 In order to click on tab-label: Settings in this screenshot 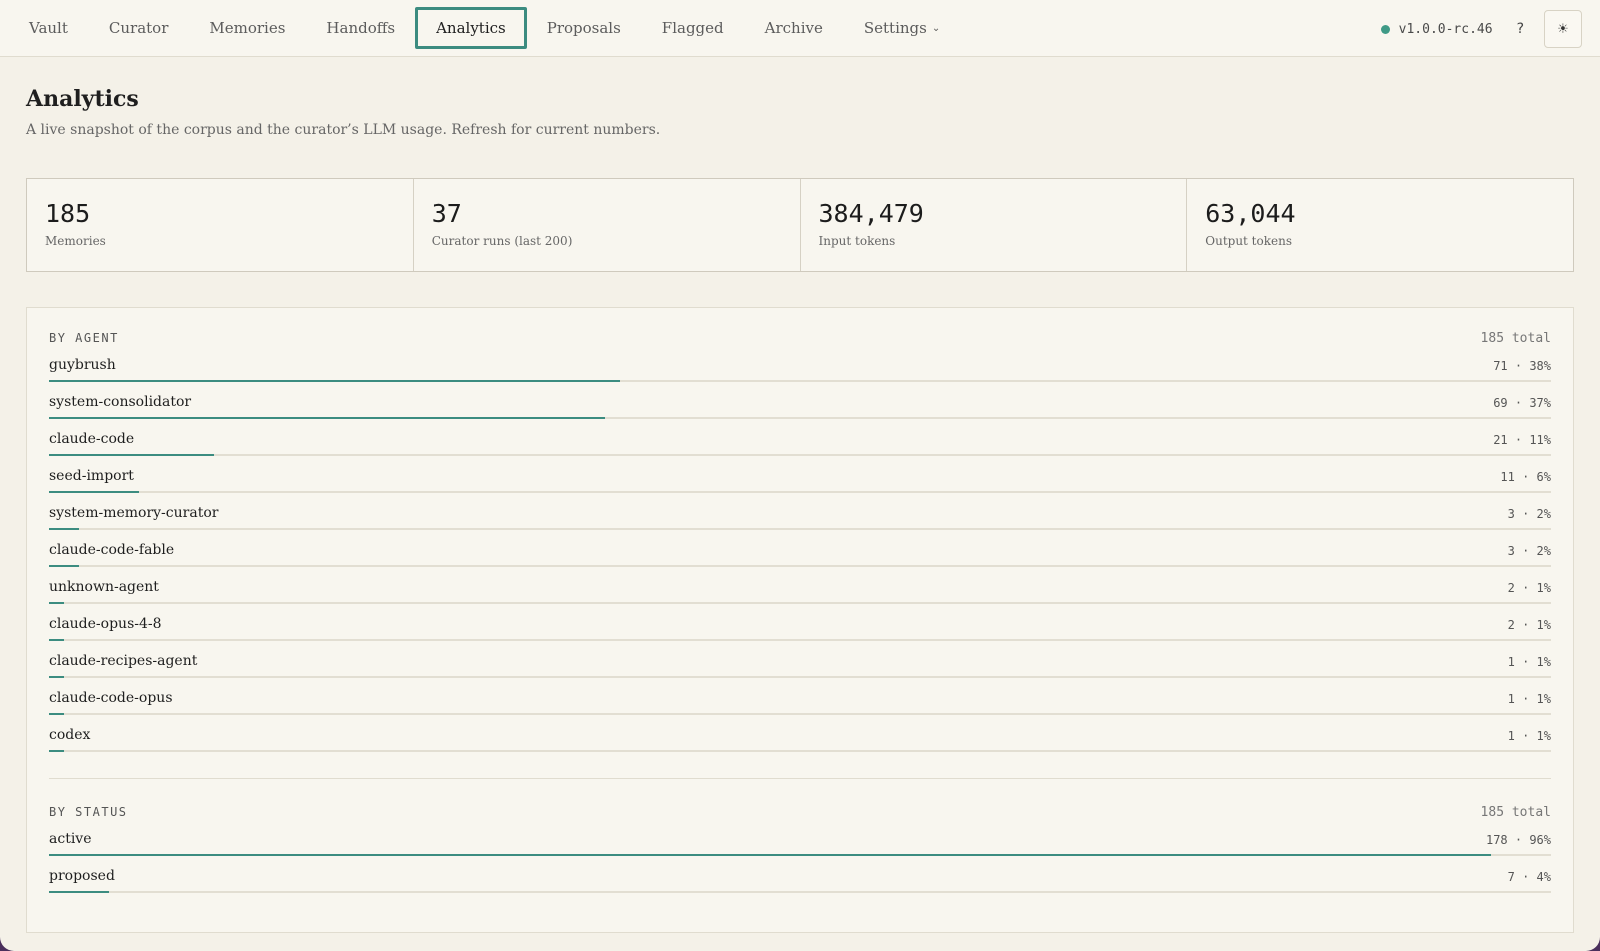, I will do `click(895, 28)`.